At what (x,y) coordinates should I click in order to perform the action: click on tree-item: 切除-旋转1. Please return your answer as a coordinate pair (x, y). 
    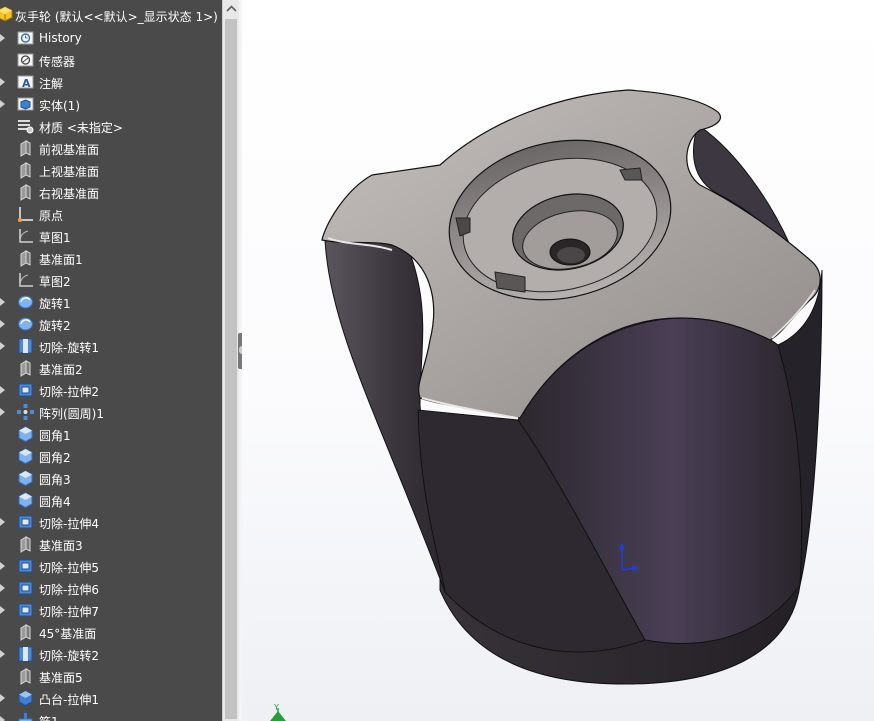
    Looking at the image, I should click on (111, 346).